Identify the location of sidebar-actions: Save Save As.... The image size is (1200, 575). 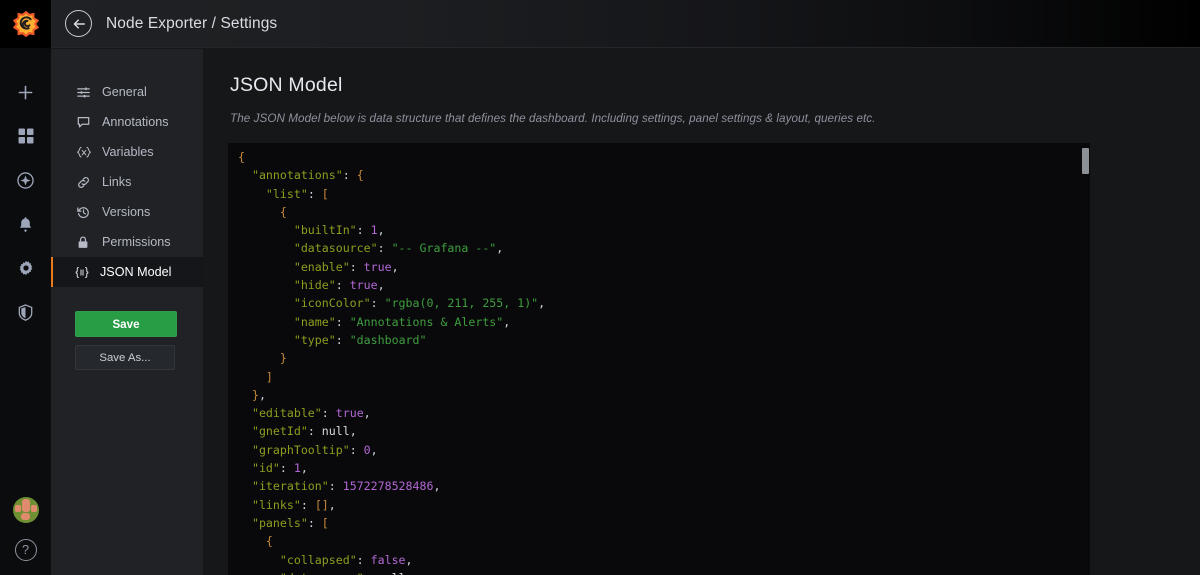
(127, 340).